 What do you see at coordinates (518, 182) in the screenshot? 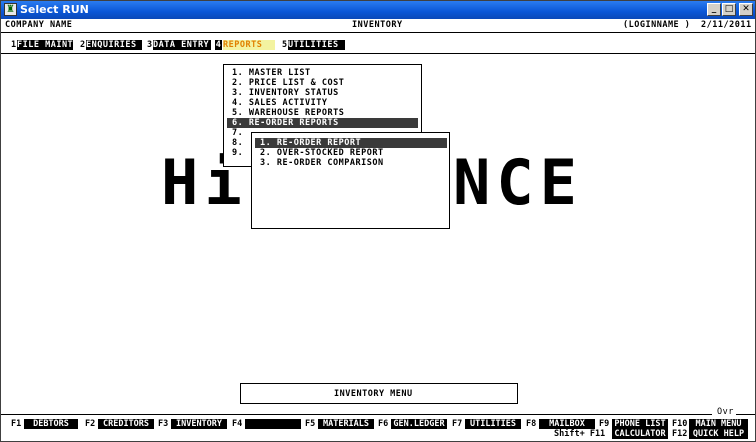
I see `logo-text-right: NCE` at bounding box center [518, 182].